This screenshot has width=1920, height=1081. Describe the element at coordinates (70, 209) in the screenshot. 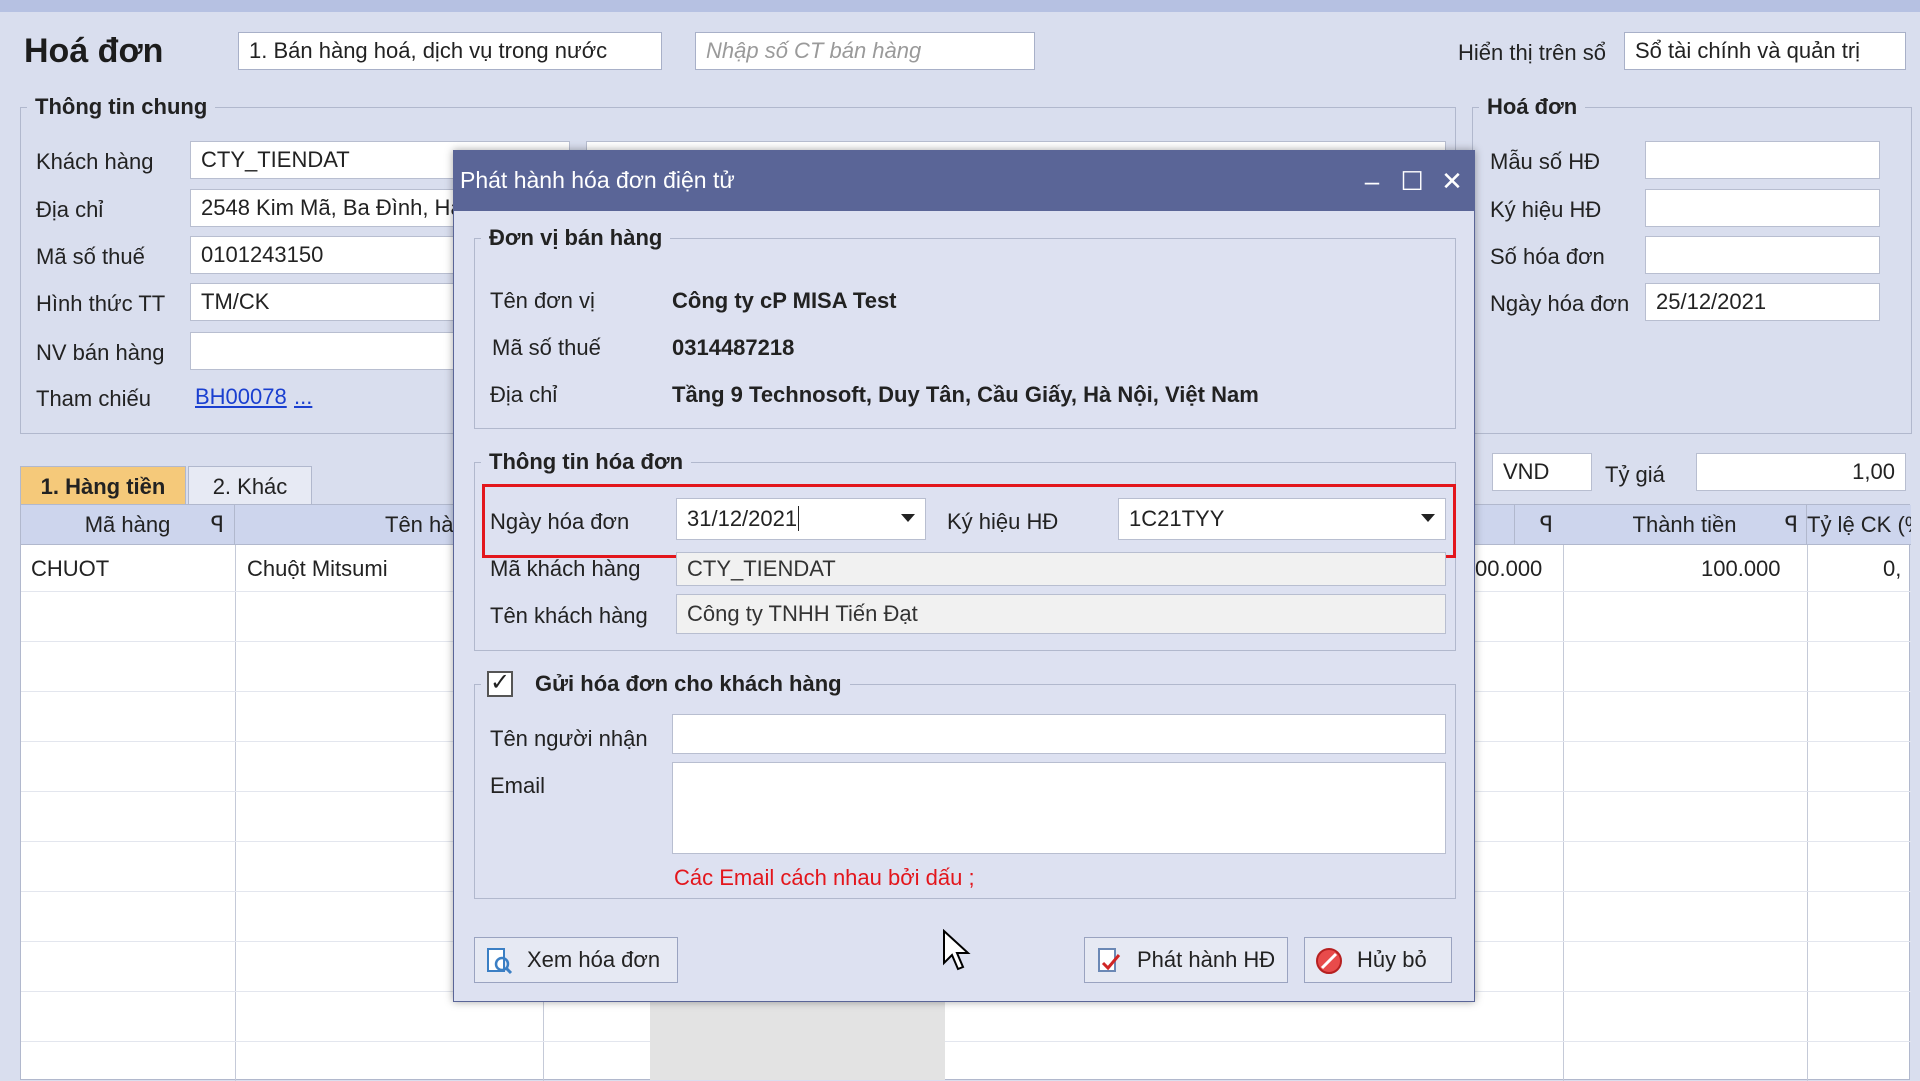

I see `address-label: Địa chỉ` at that location.